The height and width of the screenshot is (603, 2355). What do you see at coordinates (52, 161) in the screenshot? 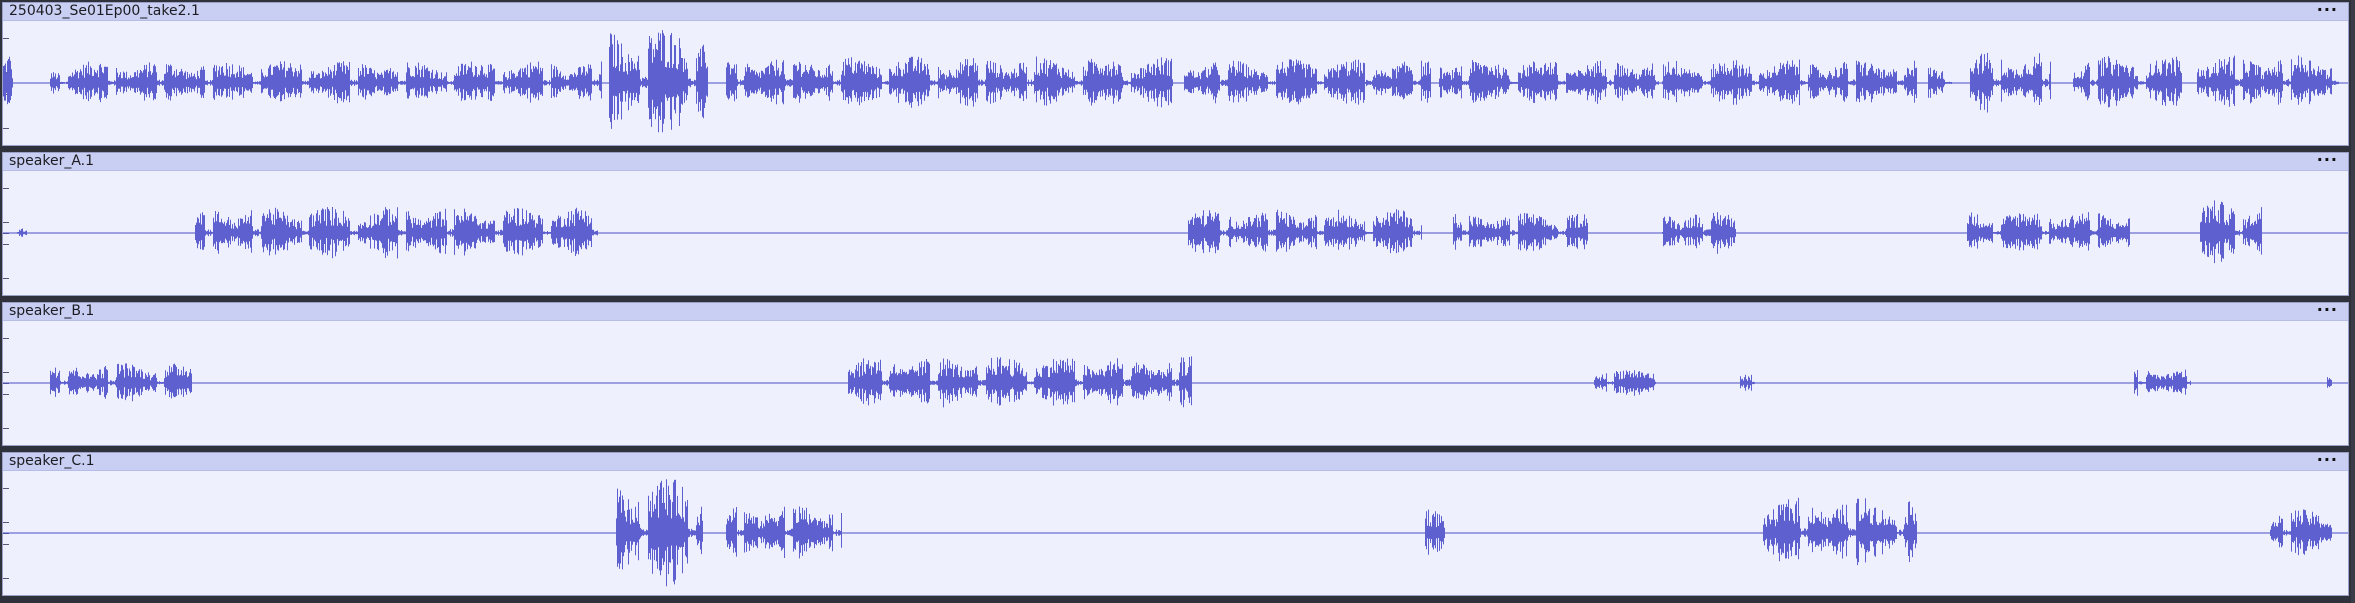
I see `clip-name: speaker_A.1` at bounding box center [52, 161].